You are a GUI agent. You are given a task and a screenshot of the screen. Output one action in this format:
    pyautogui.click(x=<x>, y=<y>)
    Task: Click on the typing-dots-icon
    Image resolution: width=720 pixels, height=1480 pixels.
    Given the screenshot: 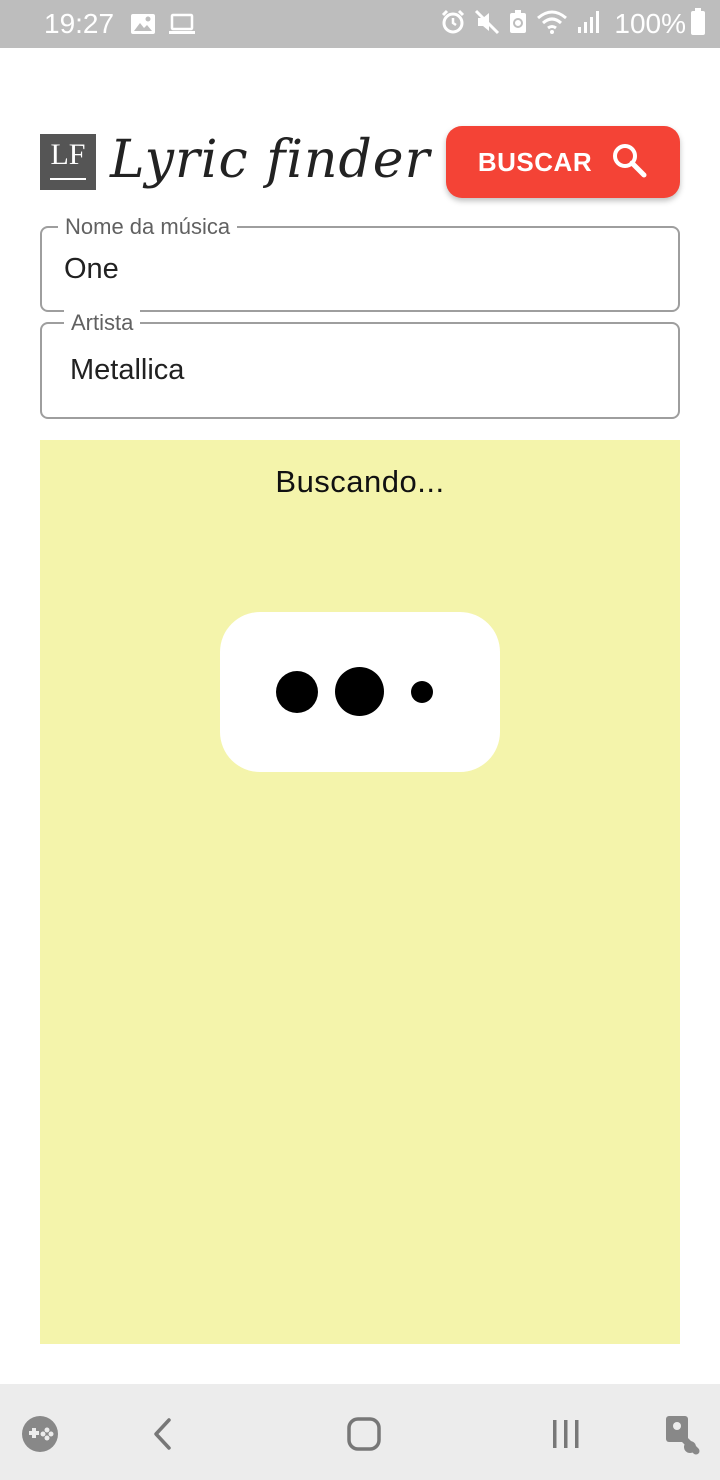 What is the action you would take?
    pyautogui.click(x=360, y=692)
    